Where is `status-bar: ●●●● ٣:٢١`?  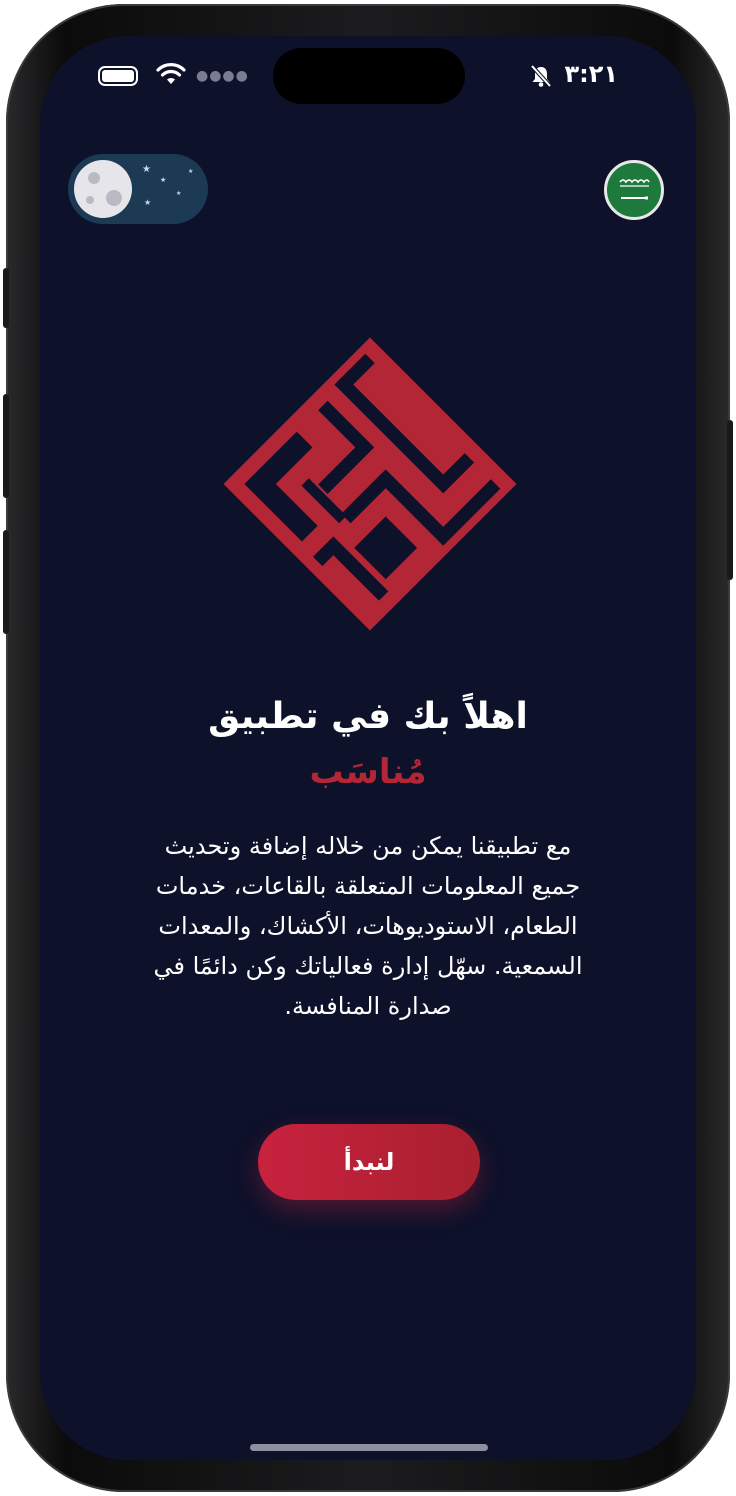
status-bar: ●●●● ٣:٢١ is located at coordinates (368, 76).